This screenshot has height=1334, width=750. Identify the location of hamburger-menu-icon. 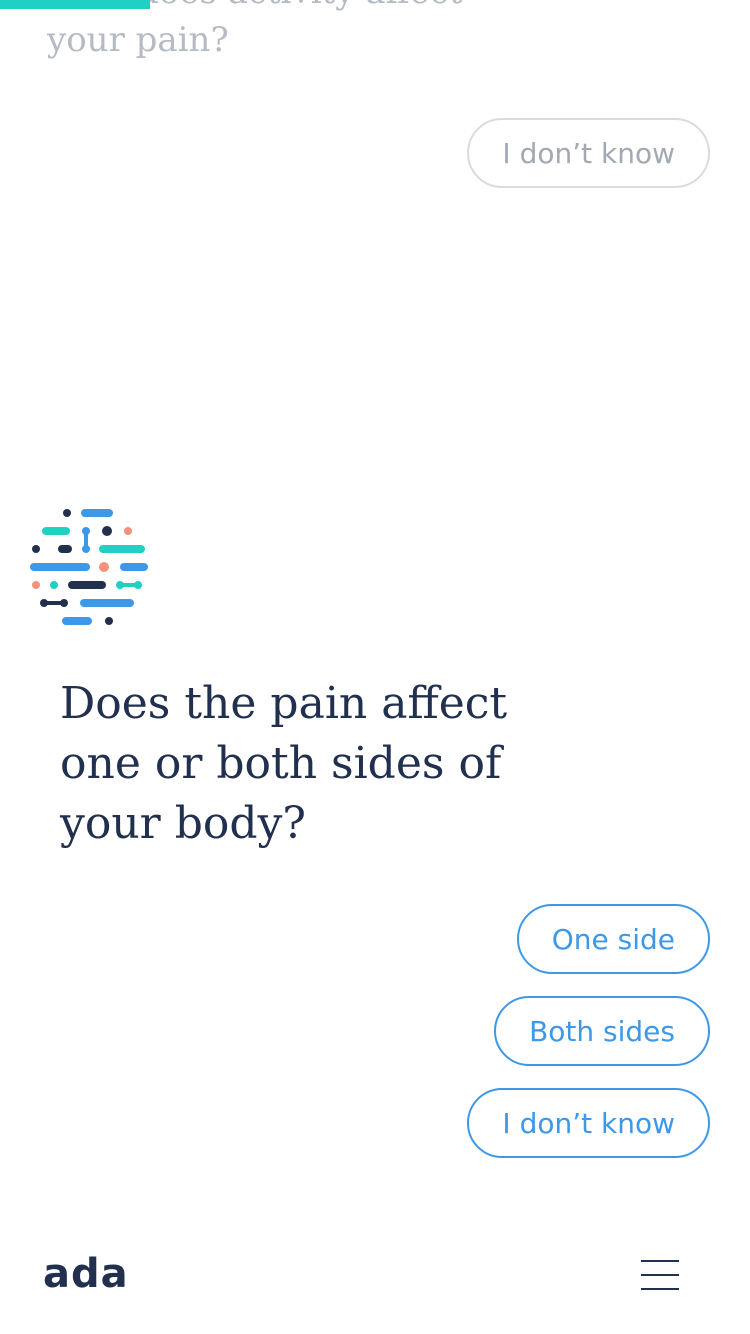
(662, 1275).